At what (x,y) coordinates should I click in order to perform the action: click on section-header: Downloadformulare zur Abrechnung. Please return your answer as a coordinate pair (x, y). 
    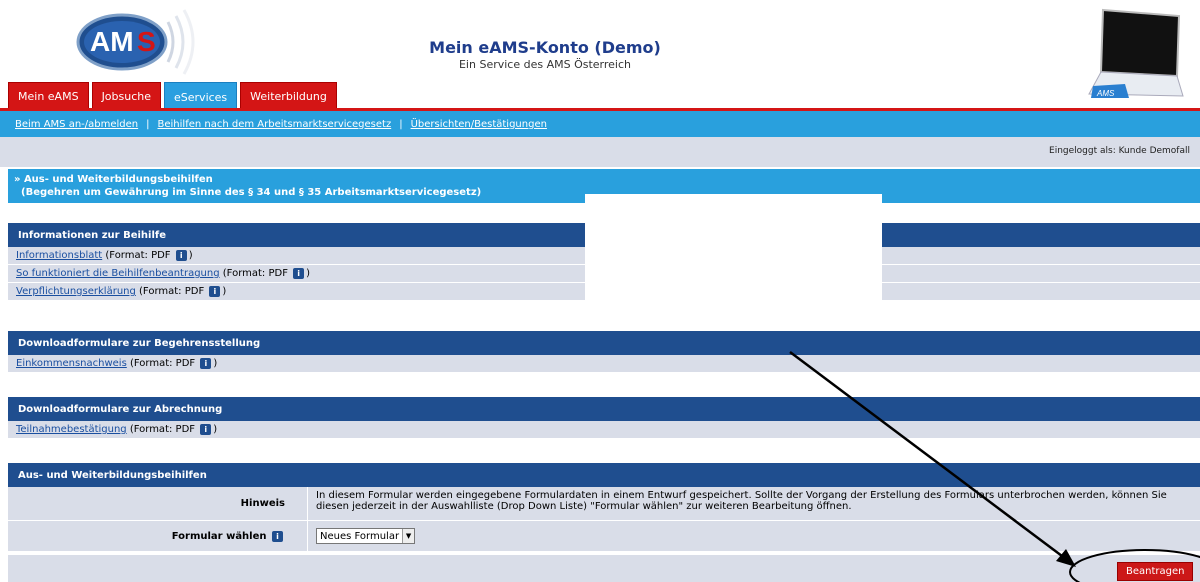
    Looking at the image, I should click on (604, 409).